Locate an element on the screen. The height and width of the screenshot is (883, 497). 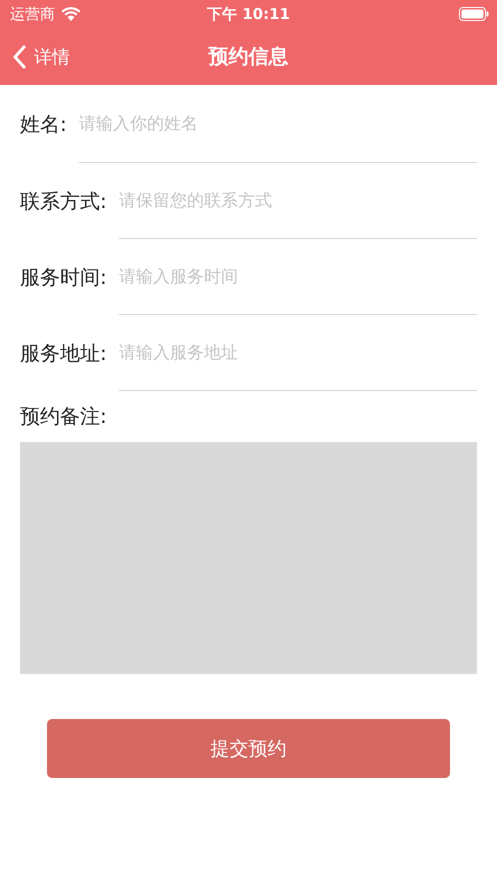
field-label: 预约备注: is located at coordinates (64, 416).